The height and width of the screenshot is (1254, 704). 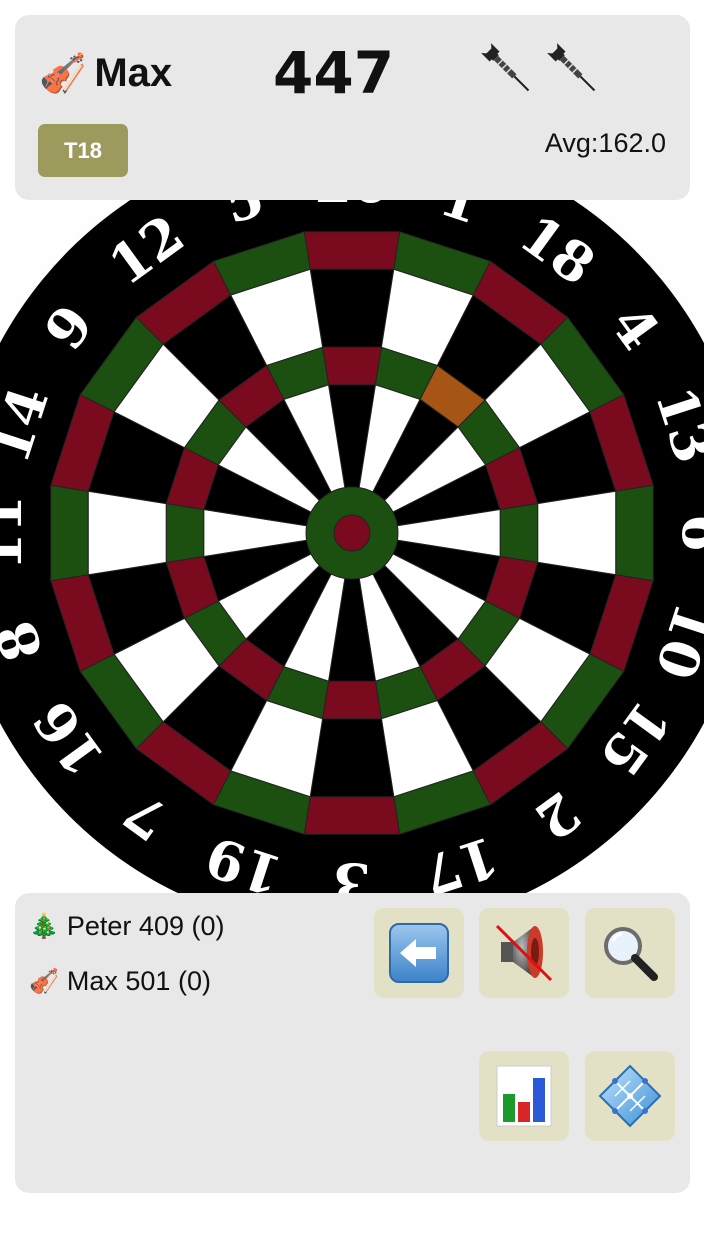 I want to click on bar-chart-icon, so click(x=524, y=1096).